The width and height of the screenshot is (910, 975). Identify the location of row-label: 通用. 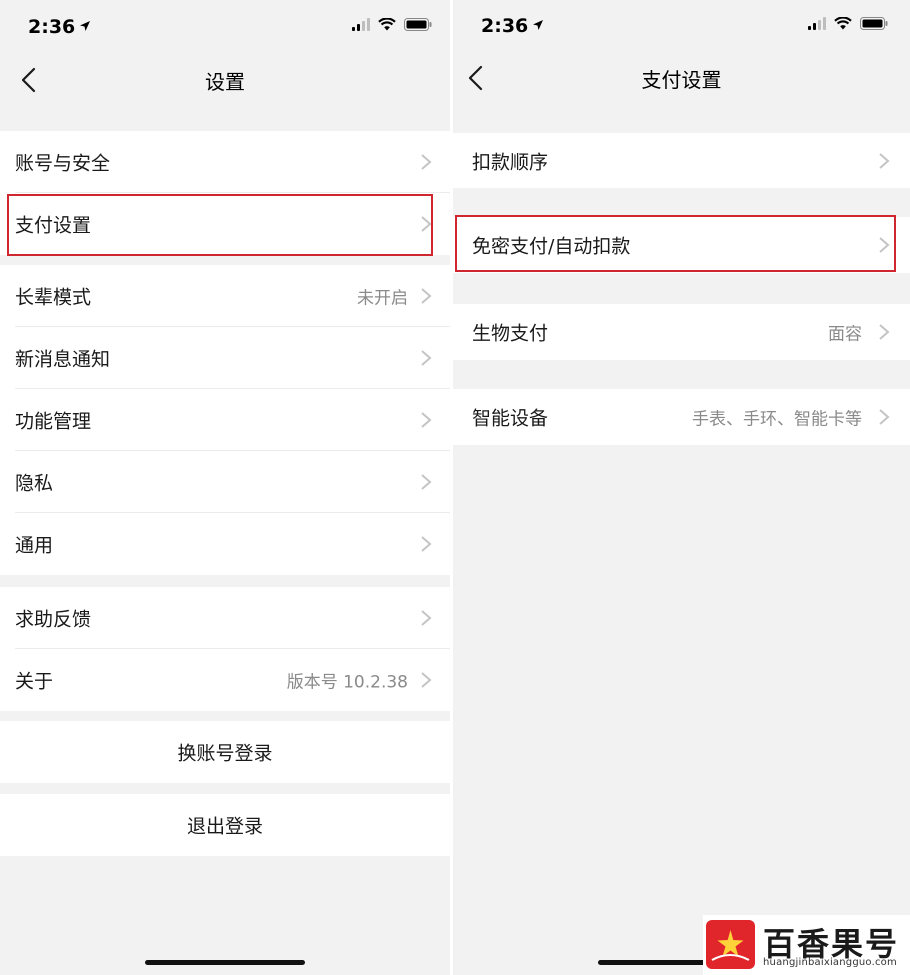
(34, 545).